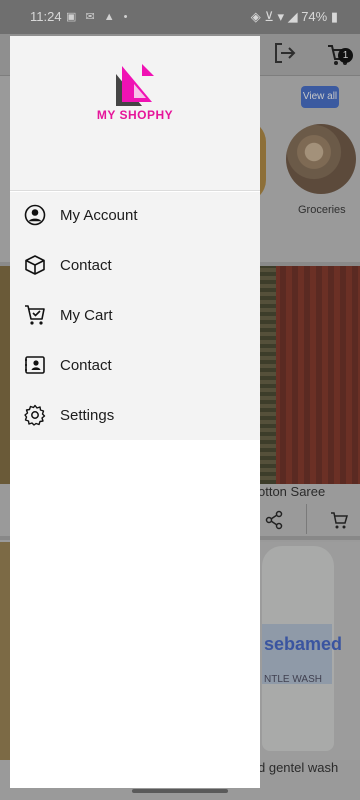 This screenshot has width=360, height=800. I want to click on logout-icon, so click(285, 53).